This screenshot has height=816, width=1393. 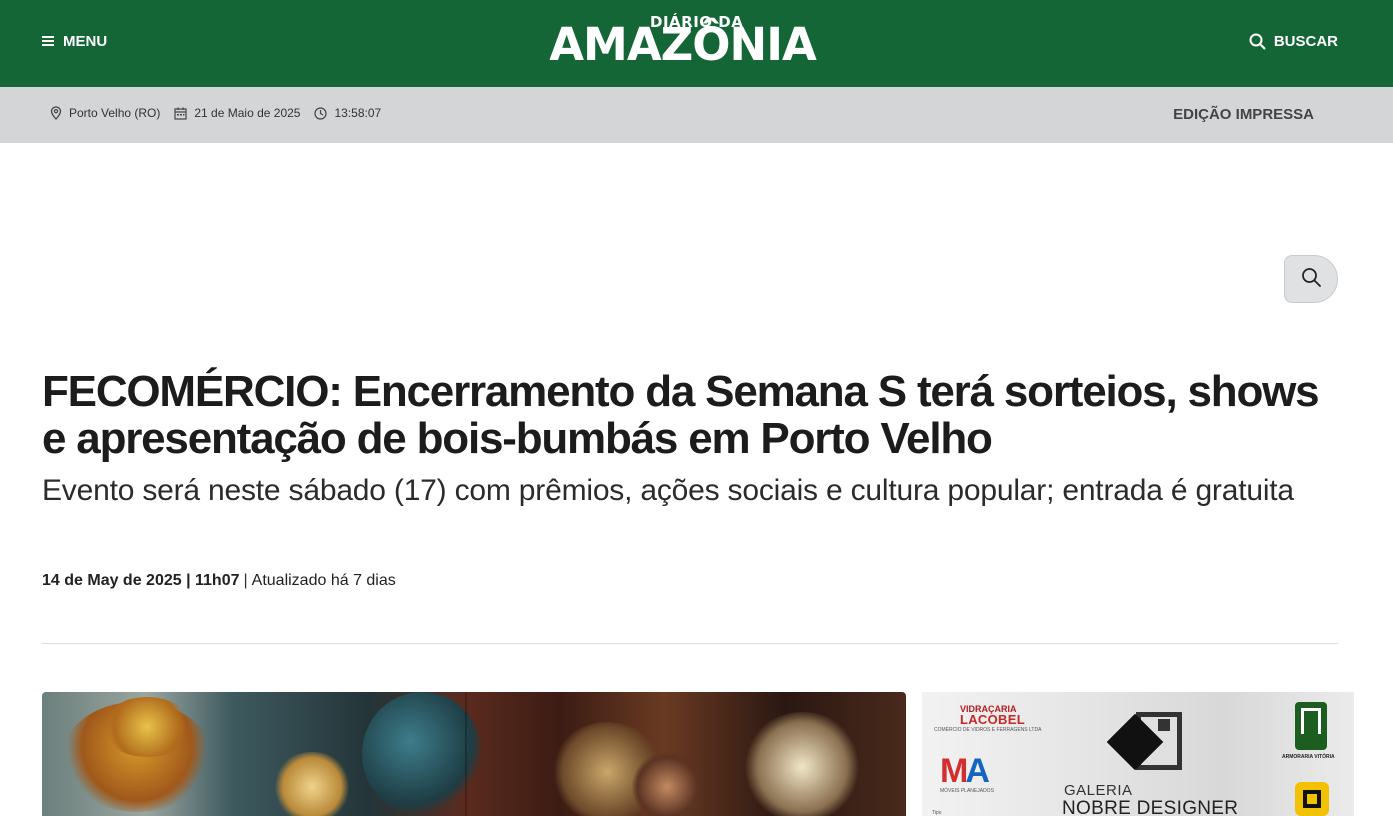 I want to click on time-text: 13:58:07, so click(x=358, y=113).